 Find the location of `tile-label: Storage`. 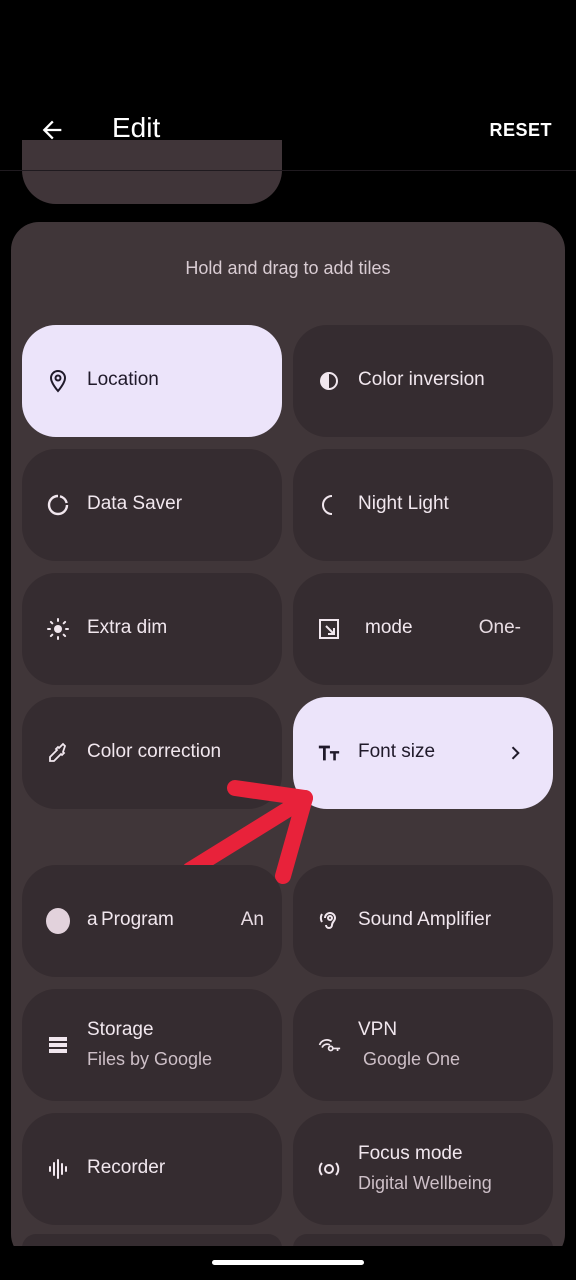

tile-label: Storage is located at coordinates (120, 1029).